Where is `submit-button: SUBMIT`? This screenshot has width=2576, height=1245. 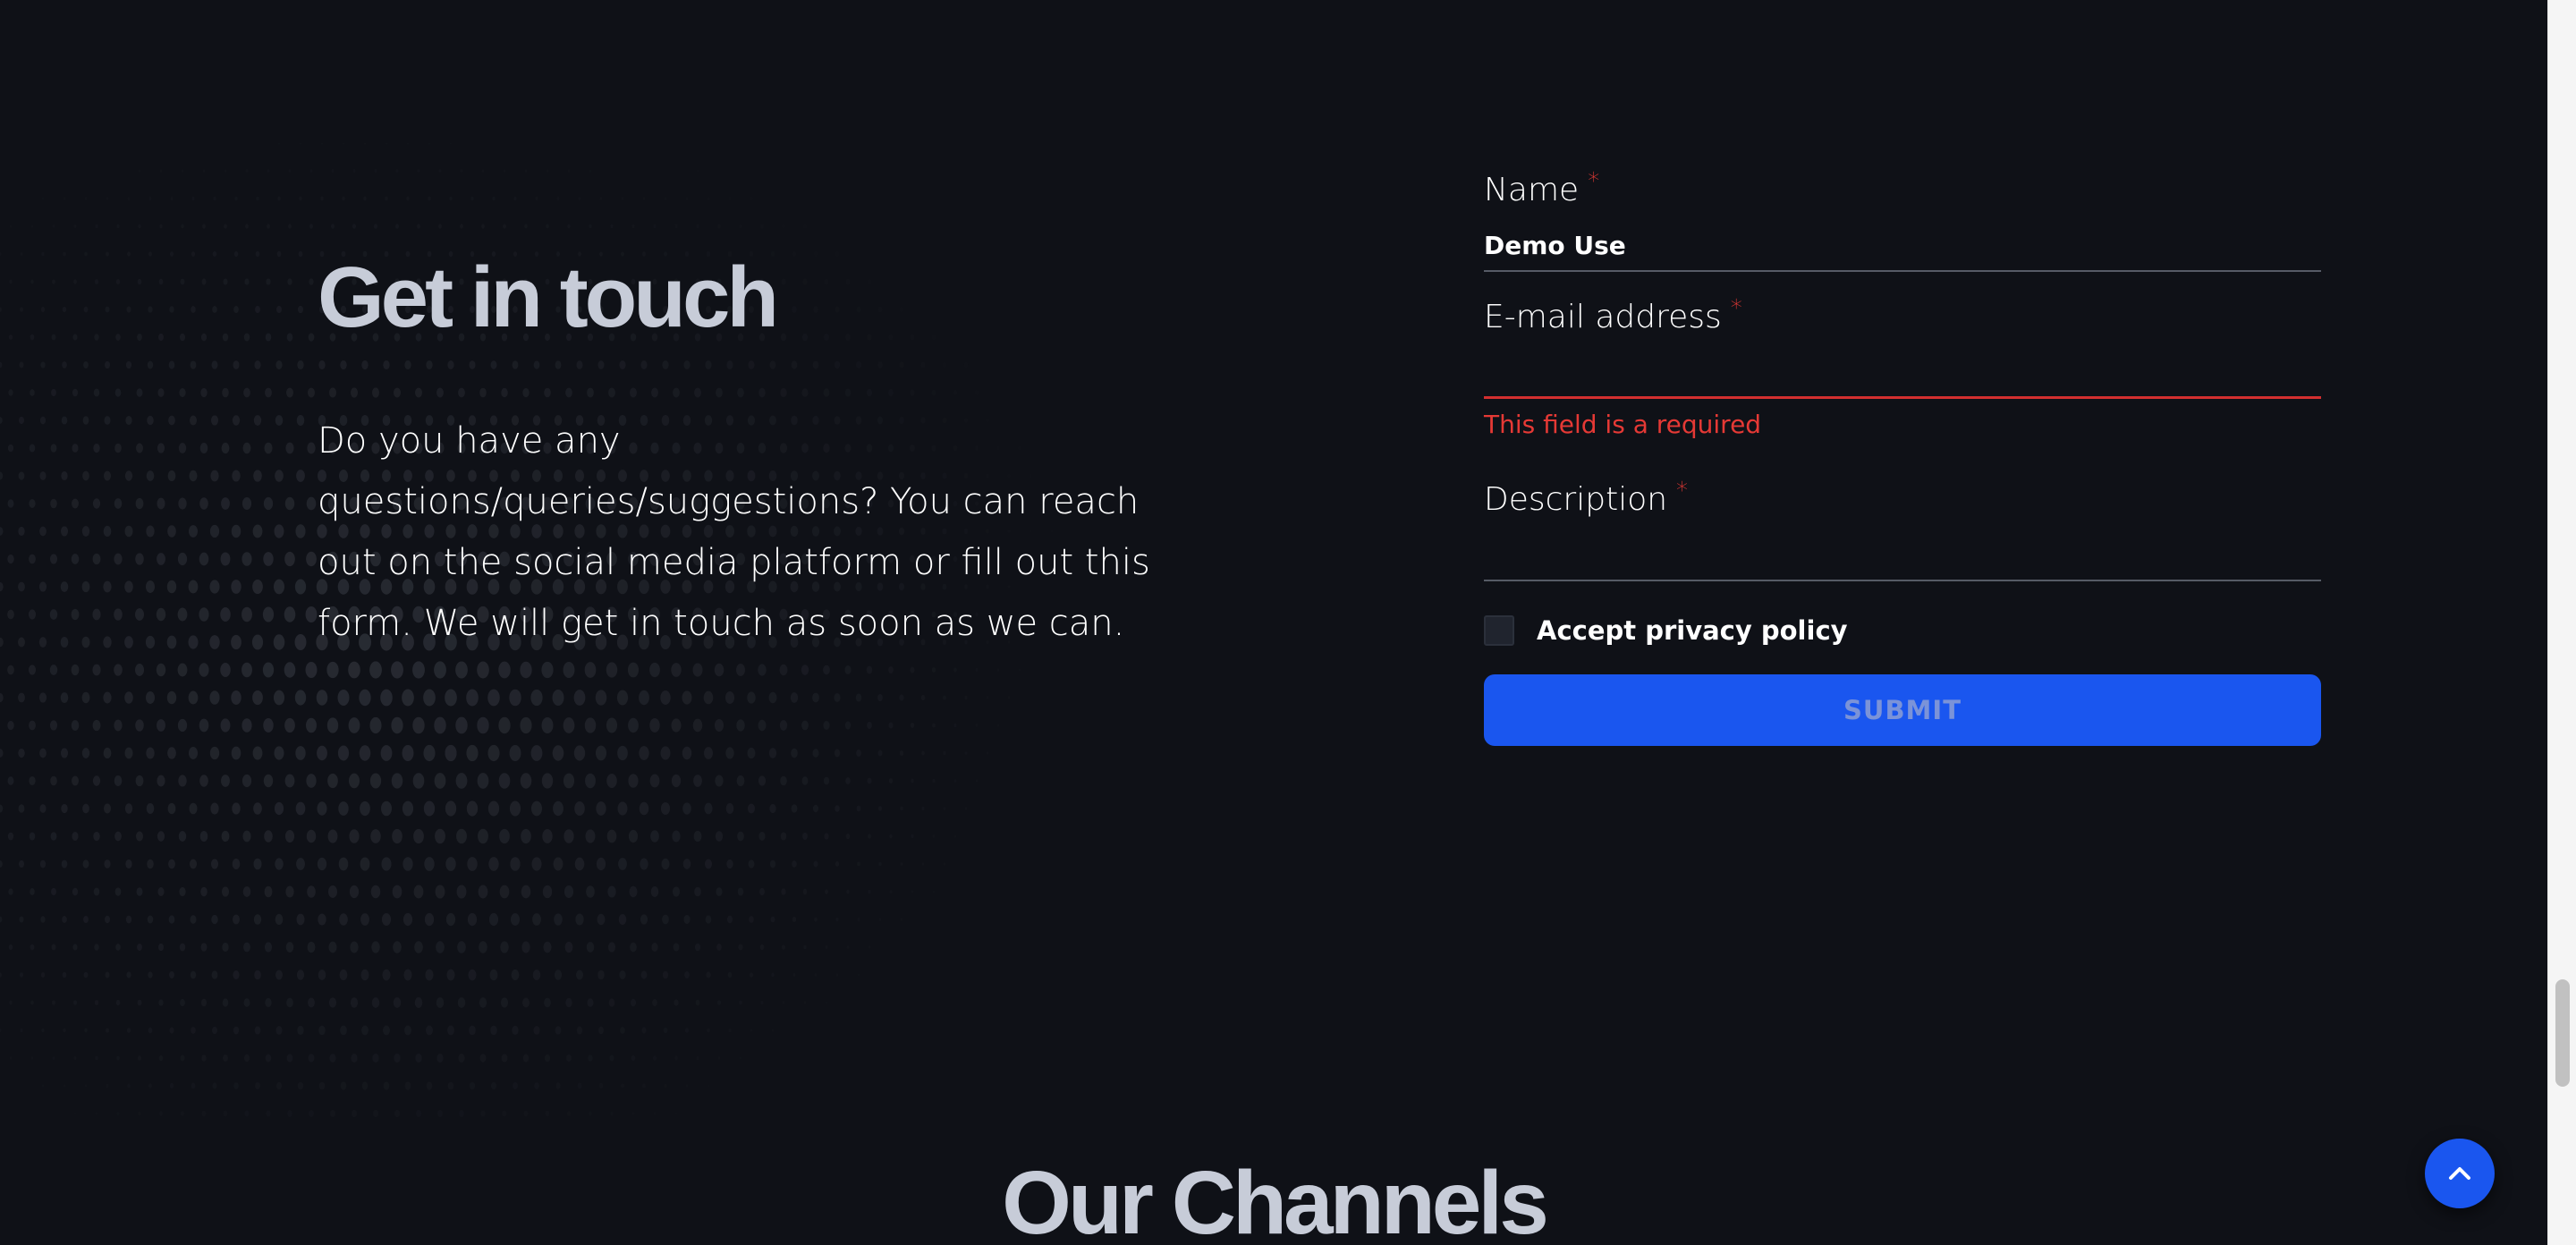
submit-button: SUBMIT is located at coordinates (1902, 710).